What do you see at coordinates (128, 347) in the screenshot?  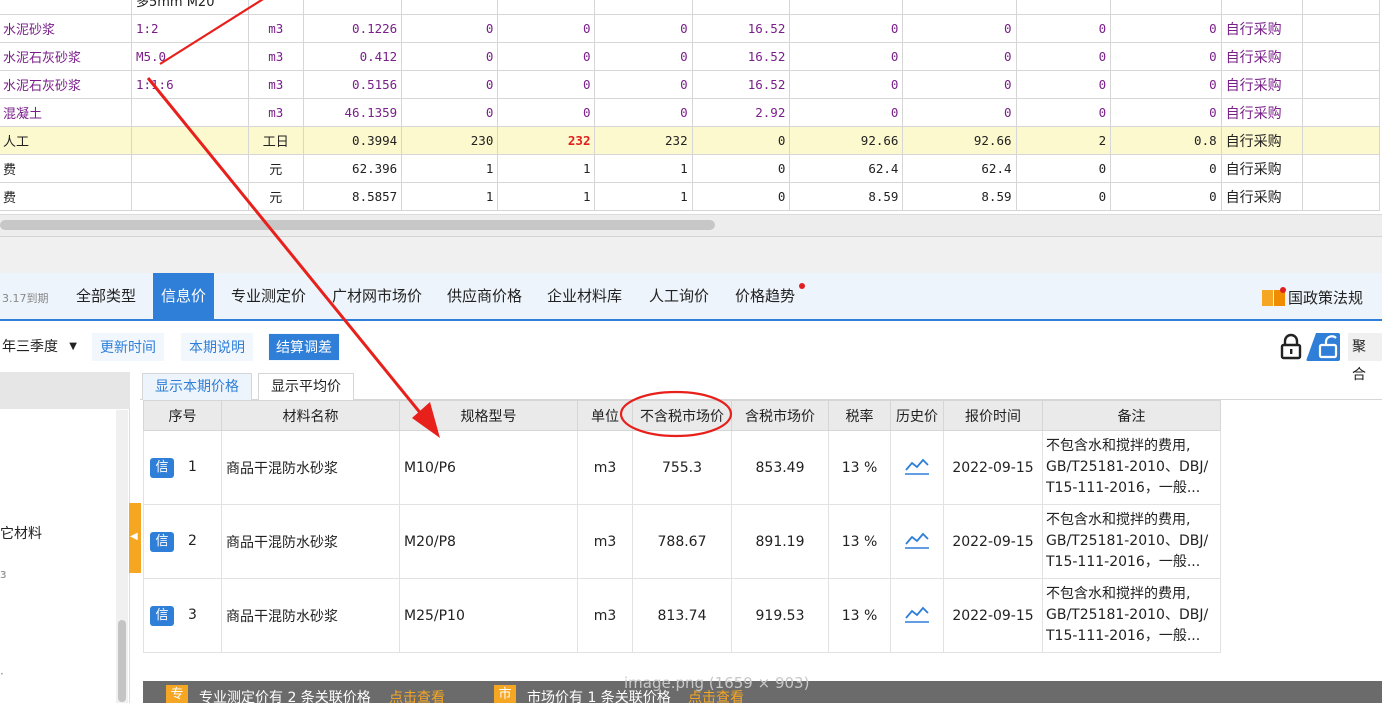 I see `update-time-button: 更新时间` at bounding box center [128, 347].